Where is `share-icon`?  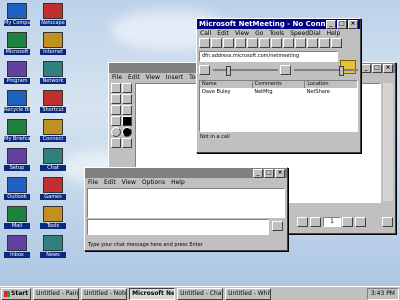 share-icon is located at coordinates (264, 43).